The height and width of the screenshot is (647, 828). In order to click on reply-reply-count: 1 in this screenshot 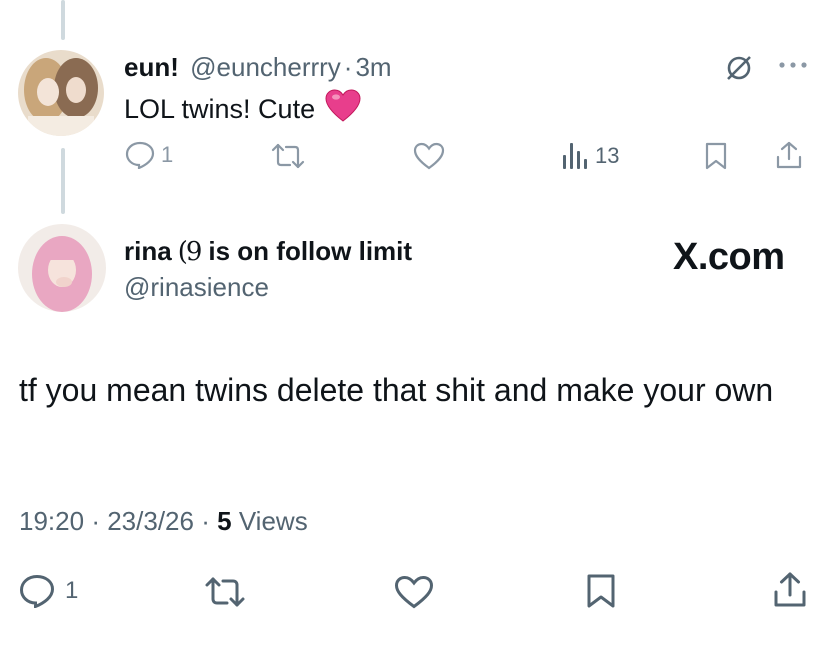, I will do `click(167, 154)`.